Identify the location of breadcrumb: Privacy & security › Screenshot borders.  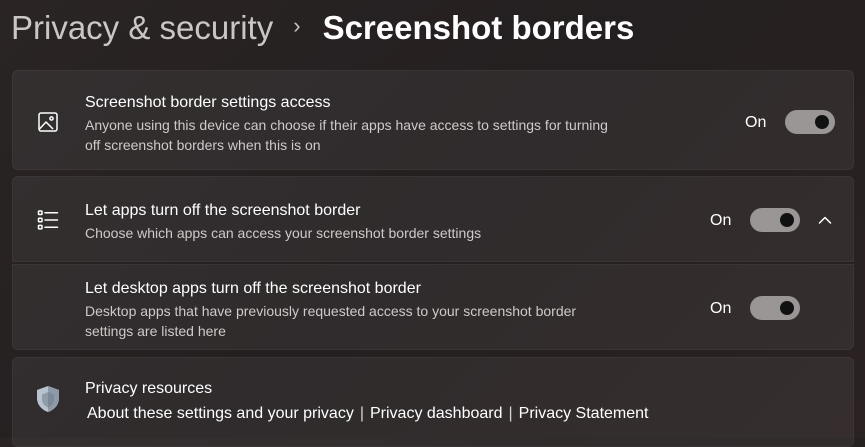
(322, 28).